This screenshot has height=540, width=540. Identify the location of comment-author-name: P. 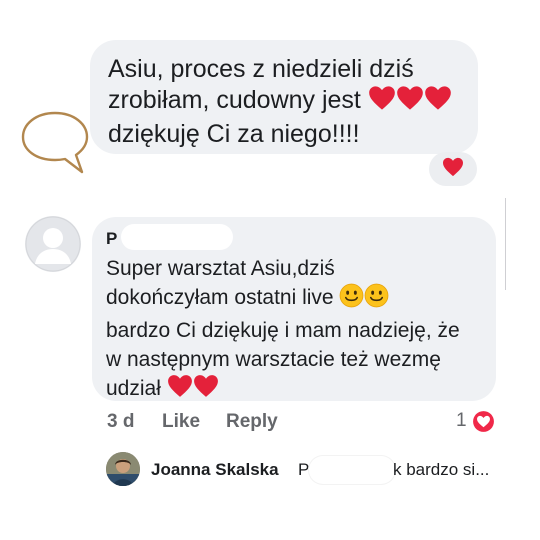
(111, 239).